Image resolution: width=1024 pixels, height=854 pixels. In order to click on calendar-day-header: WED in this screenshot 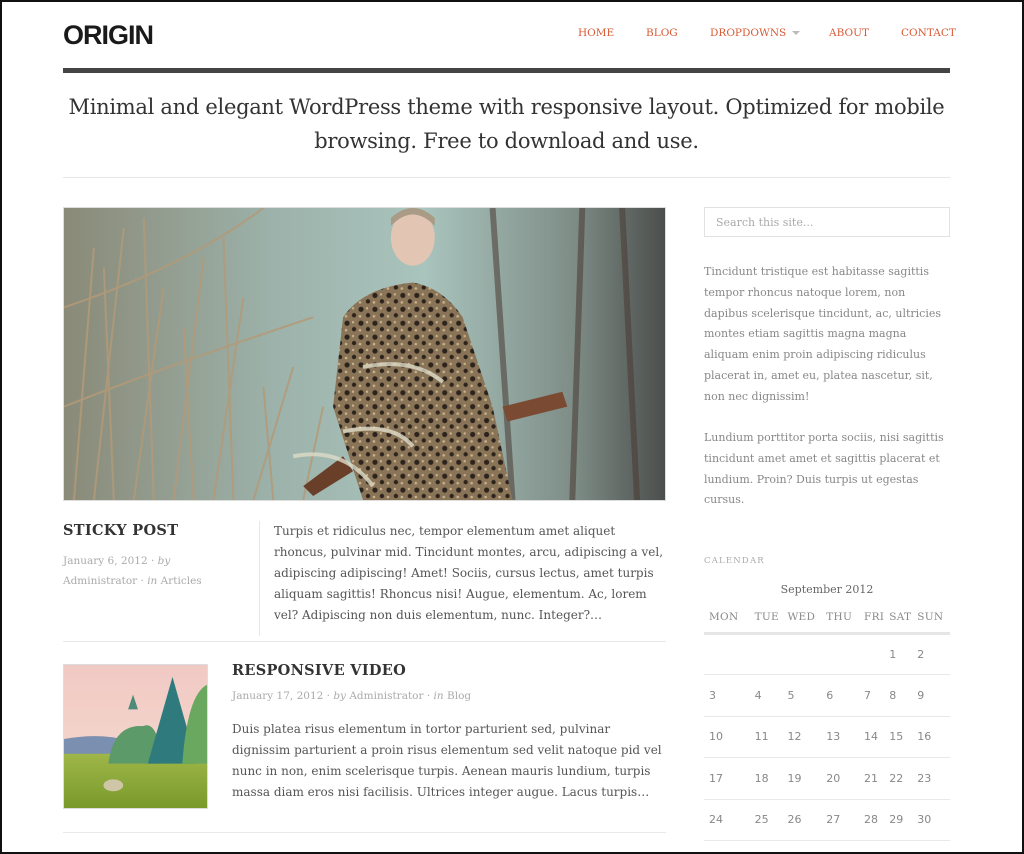, I will do `click(802, 619)`.